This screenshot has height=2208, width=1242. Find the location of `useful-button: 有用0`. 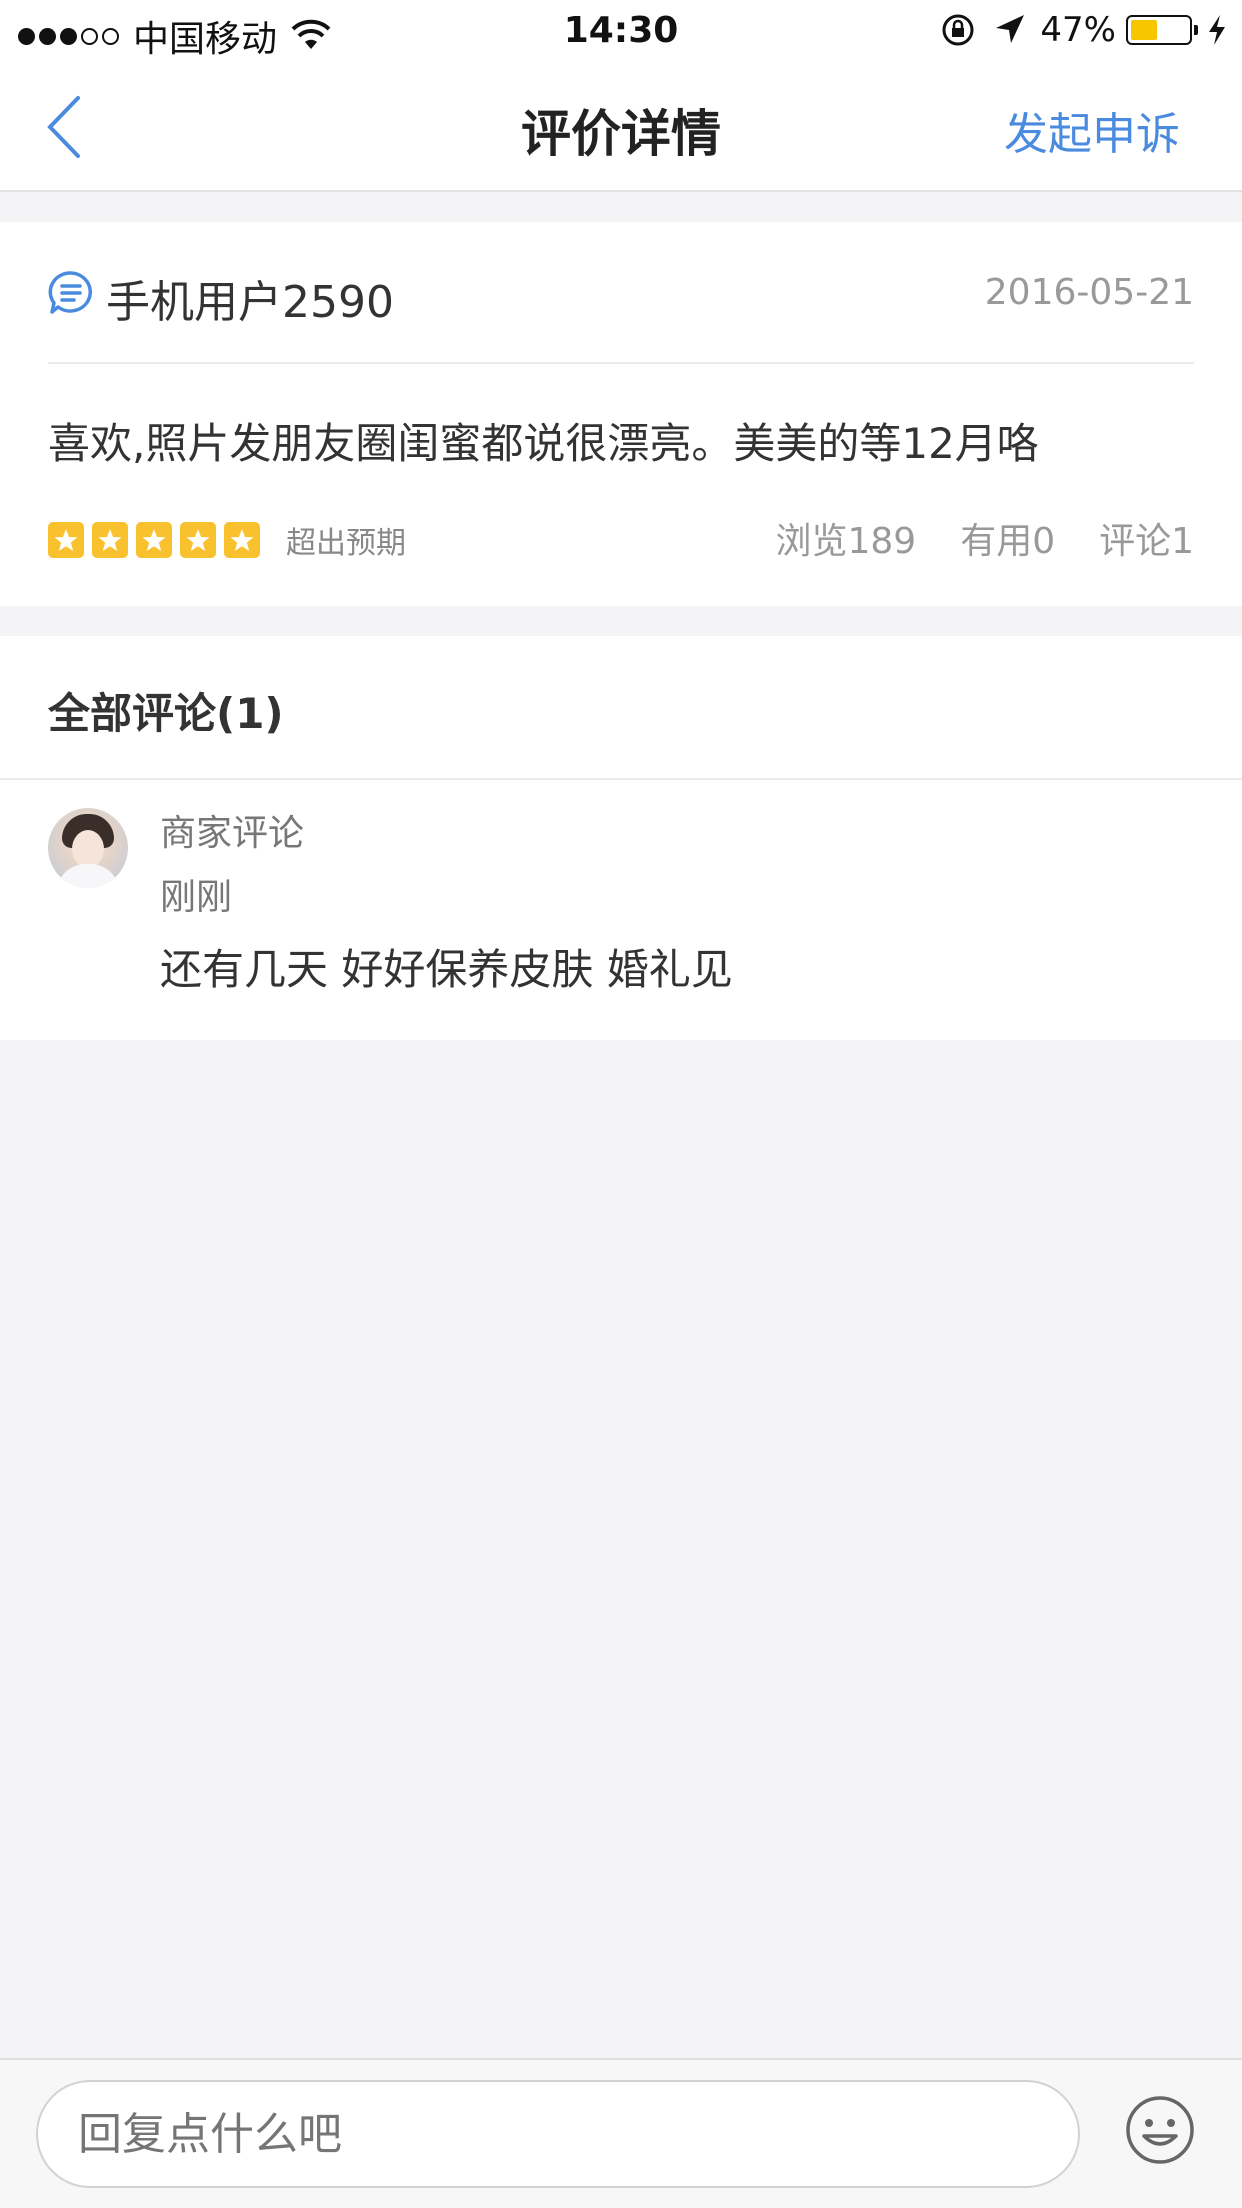

useful-button: 有用0 is located at coordinates (1007, 538).